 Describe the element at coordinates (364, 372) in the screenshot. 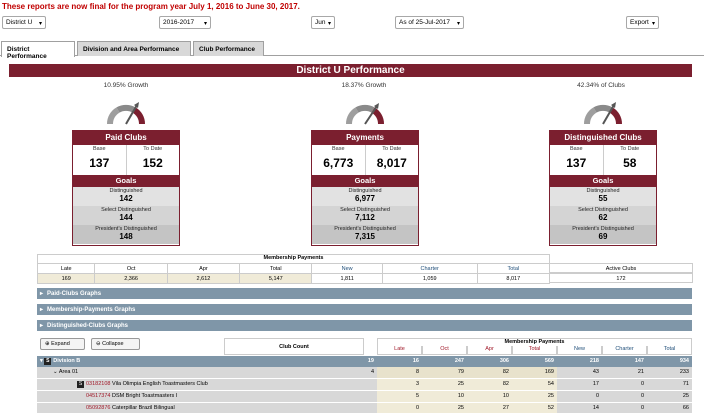

I see `area-row: ⌄ Area 01 4 8 79 82 169 43 21 233` at that location.